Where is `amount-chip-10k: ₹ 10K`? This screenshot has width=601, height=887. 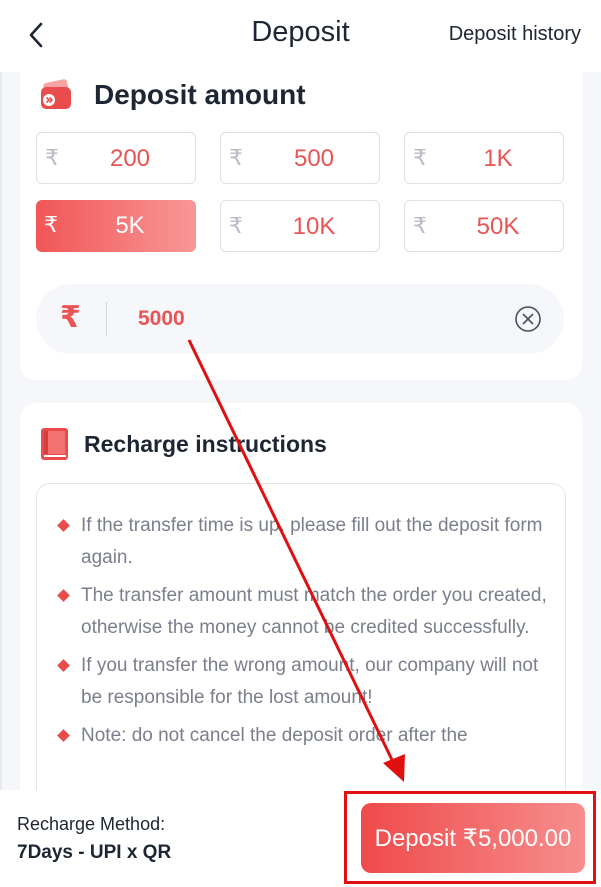
amount-chip-10k: ₹ 10K is located at coordinates (300, 226).